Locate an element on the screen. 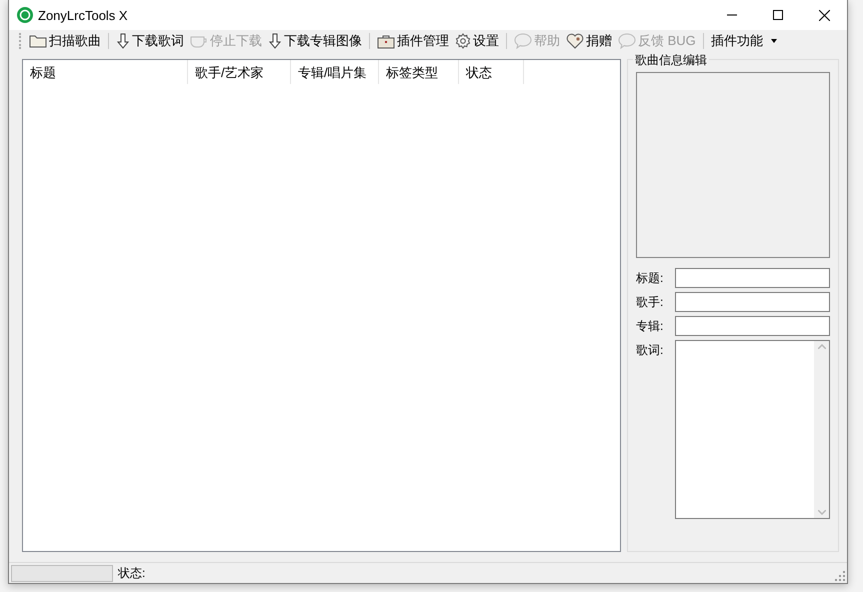 This screenshot has height=592, width=863. column-header: 标题 is located at coordinates (105, 72).